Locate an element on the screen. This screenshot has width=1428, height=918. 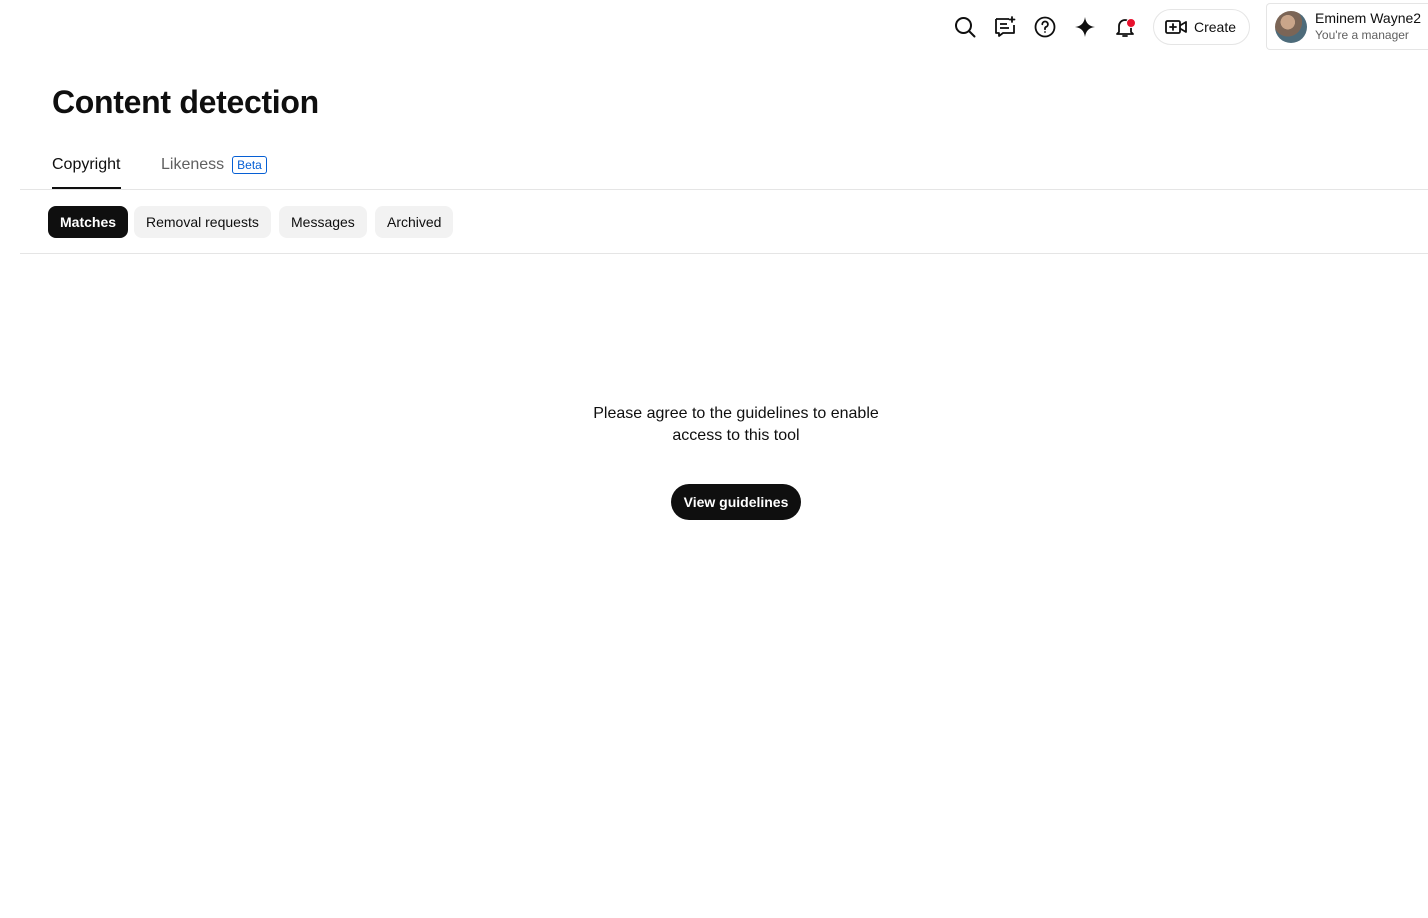
tab-likeness: Likeness Beta is located at coordinates (214, 165).